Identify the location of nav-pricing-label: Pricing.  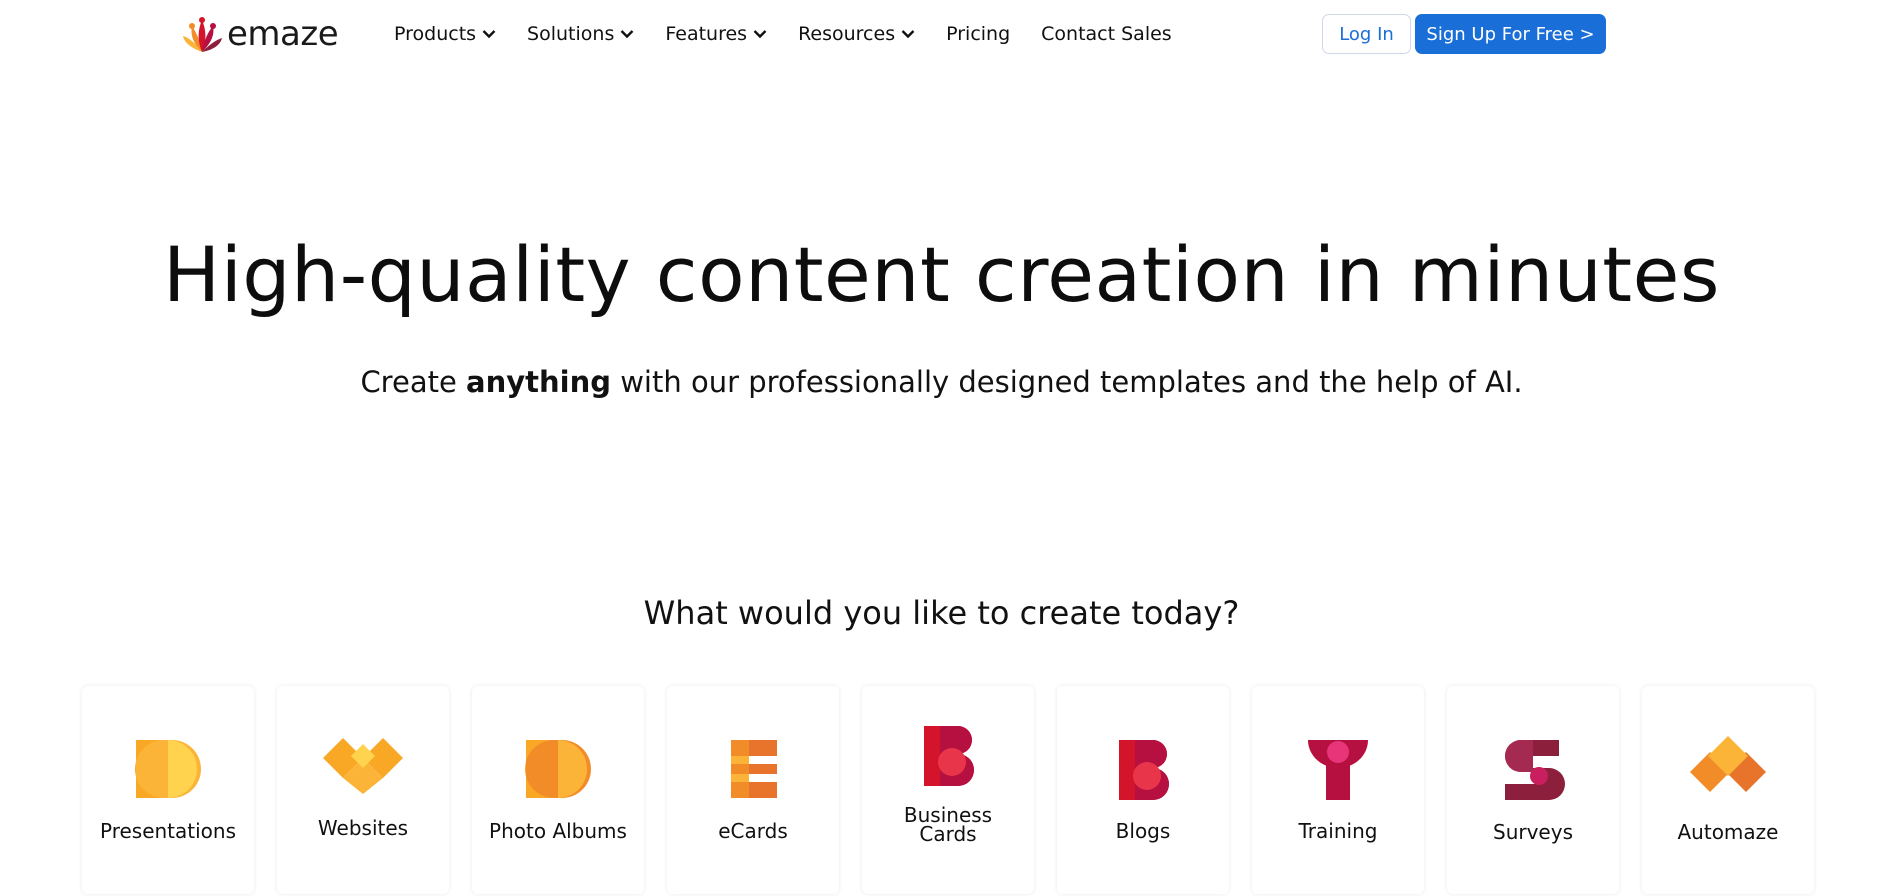
(978, 34).